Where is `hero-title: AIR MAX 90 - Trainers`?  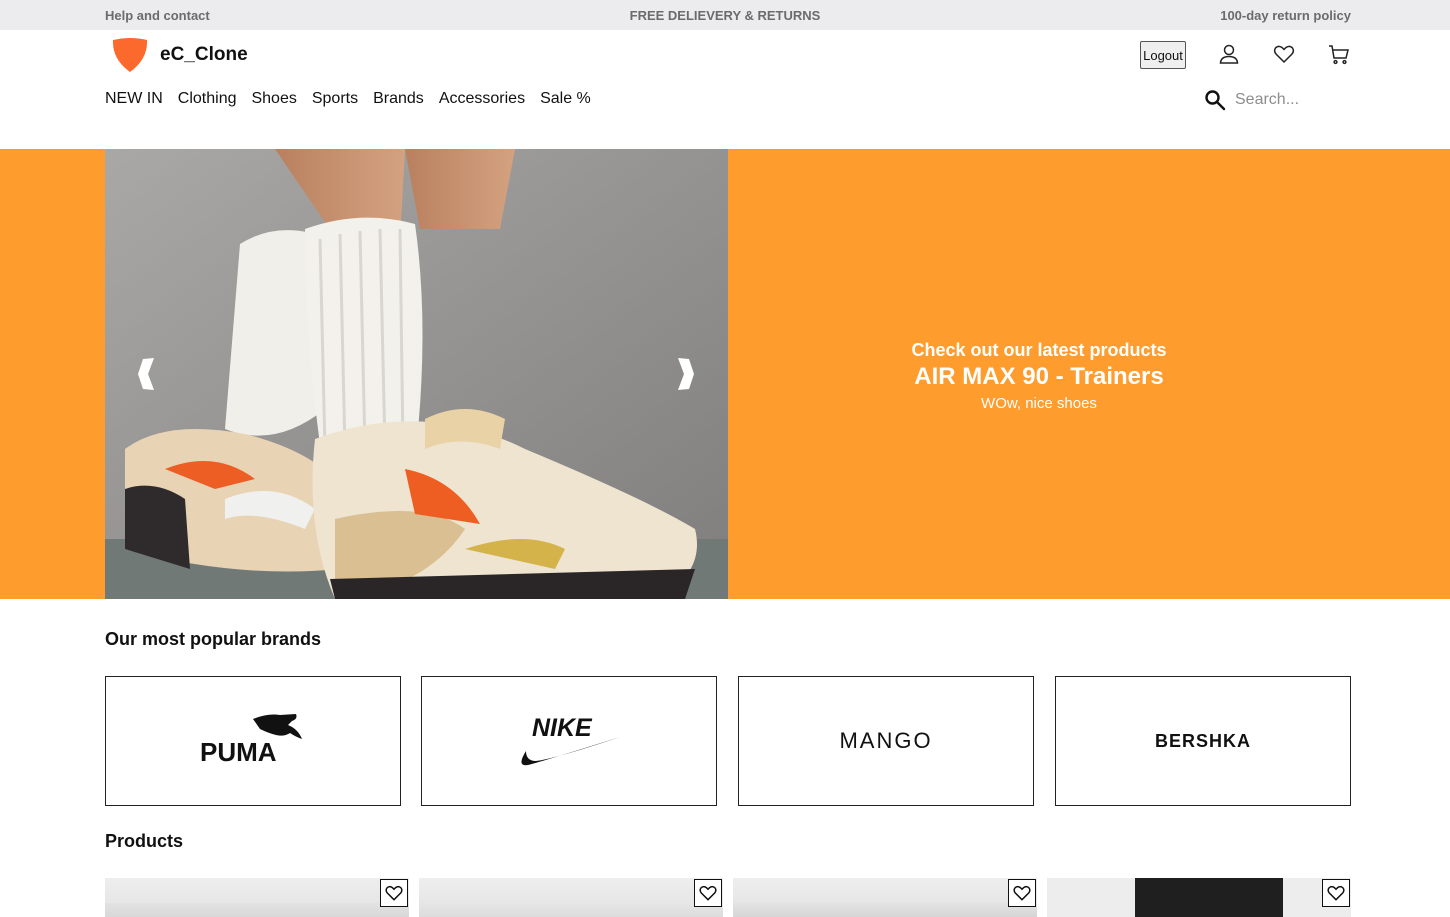 hero-title: AIR MAX 90 - Trainers is located at coordinates (1039, 377).